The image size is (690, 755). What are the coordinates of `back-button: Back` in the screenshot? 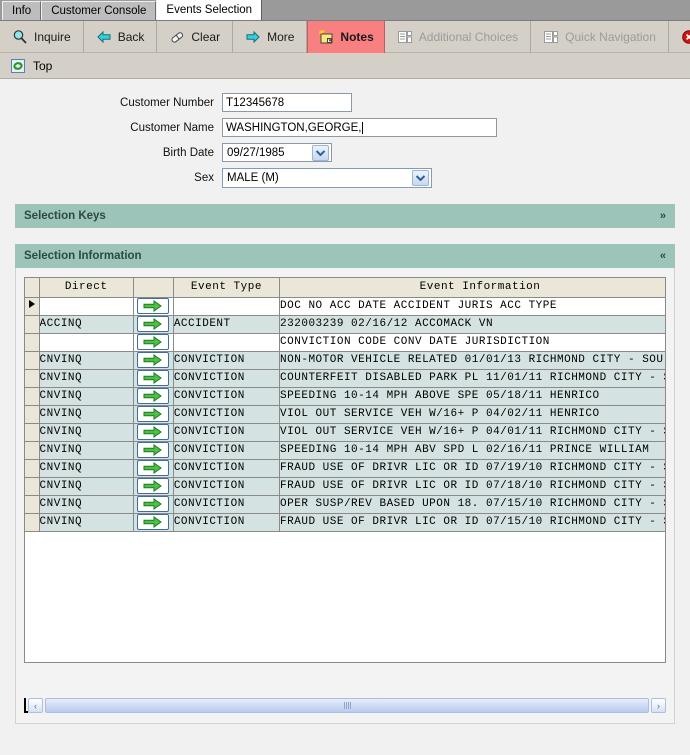 It's located at (121, 36).